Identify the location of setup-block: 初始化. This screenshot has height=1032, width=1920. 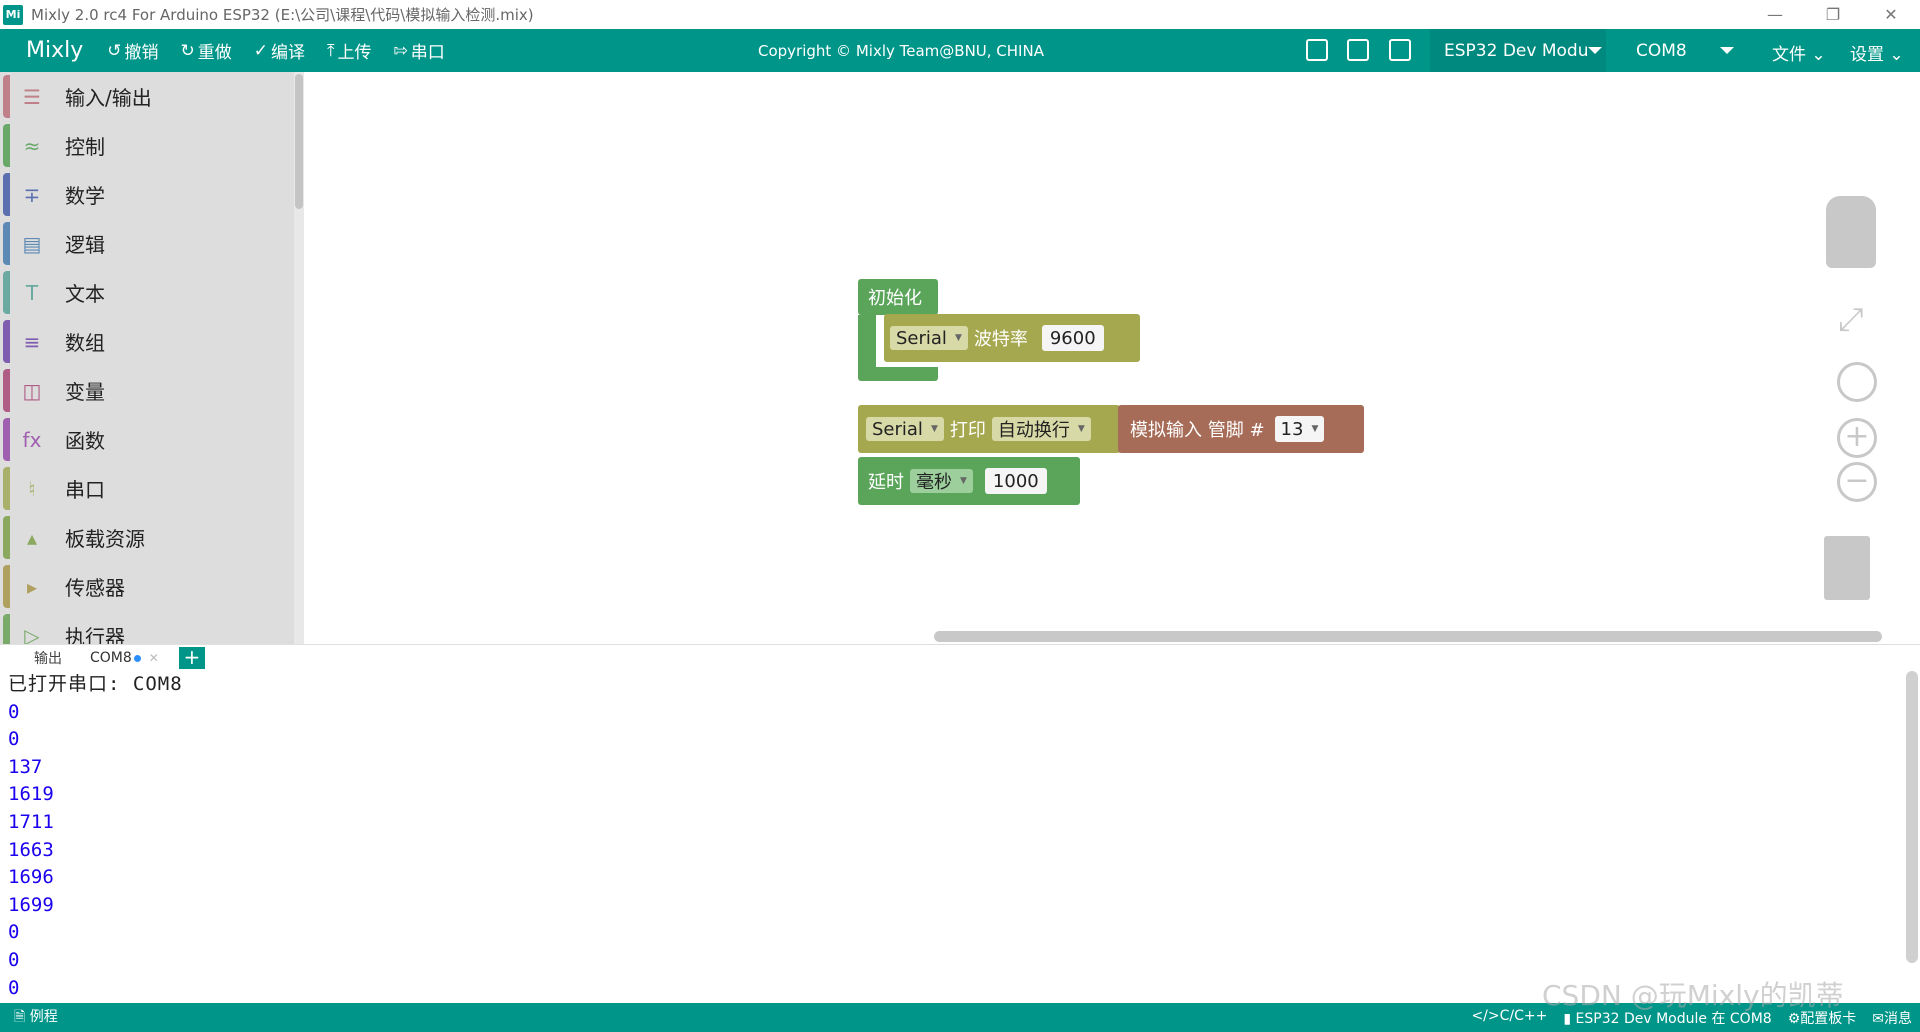
(898, 297).